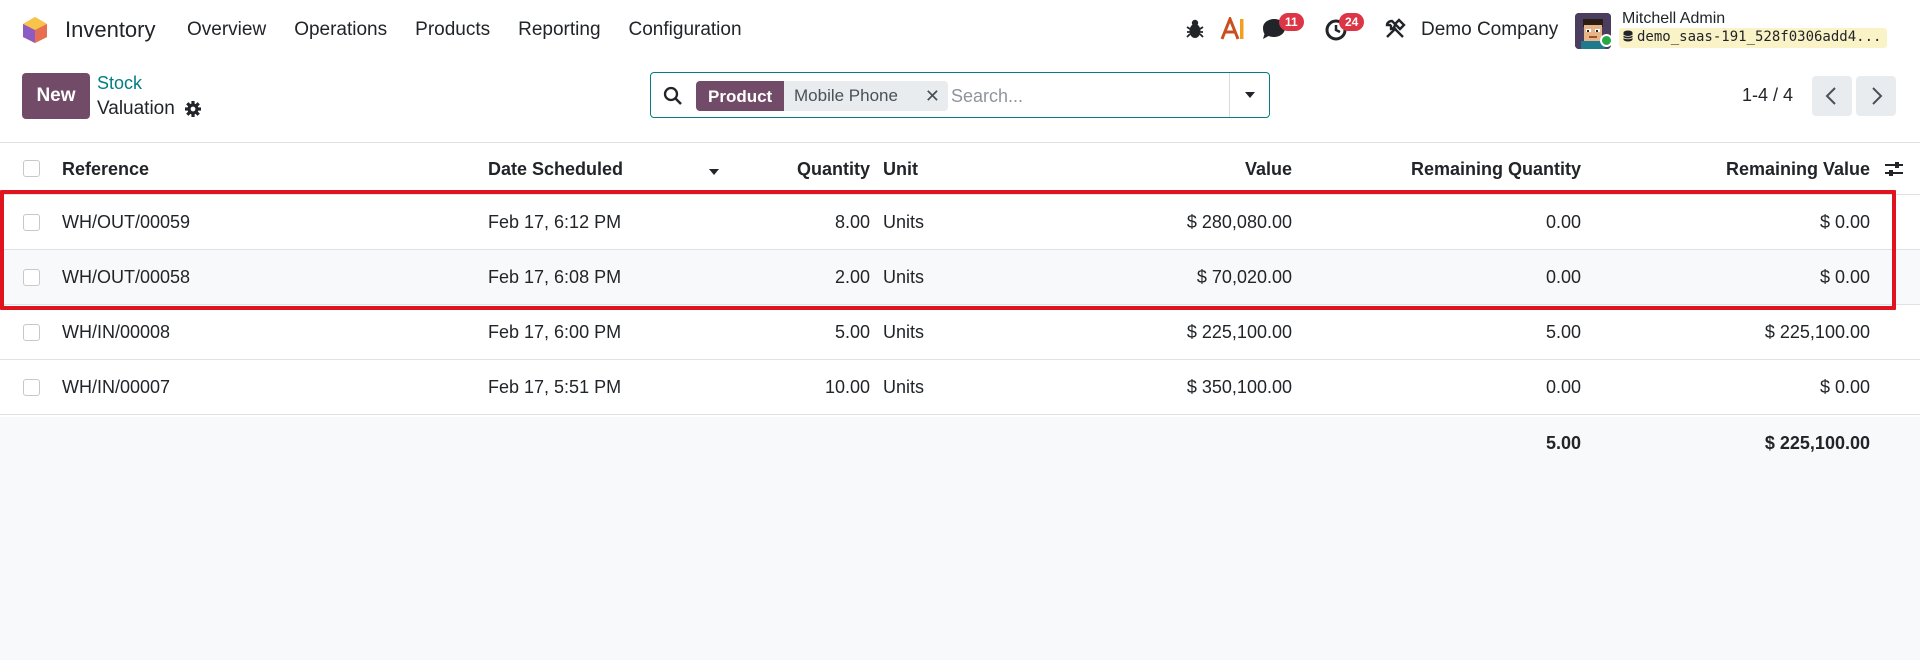 The width and height of the screenshot is (1920, 660). What do you see at coordinates (110, 30) in the screenshot?
I see `app-name: Inventory` at bounding box center [110, 30].